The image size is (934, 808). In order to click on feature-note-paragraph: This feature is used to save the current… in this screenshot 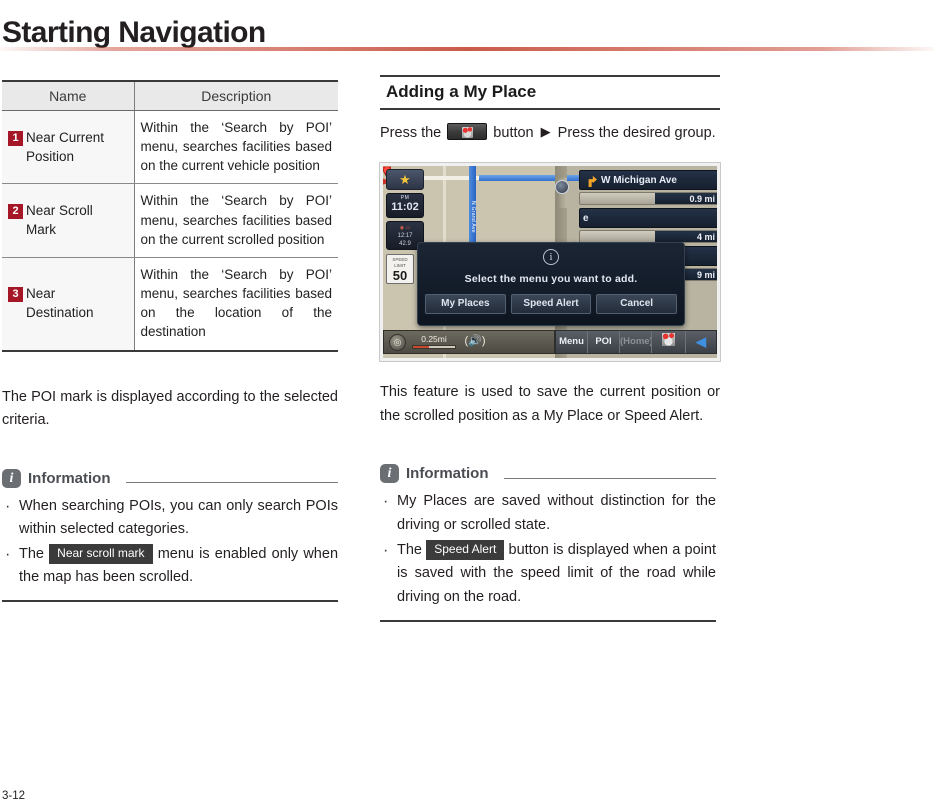, I will do `click(550, 404)`.